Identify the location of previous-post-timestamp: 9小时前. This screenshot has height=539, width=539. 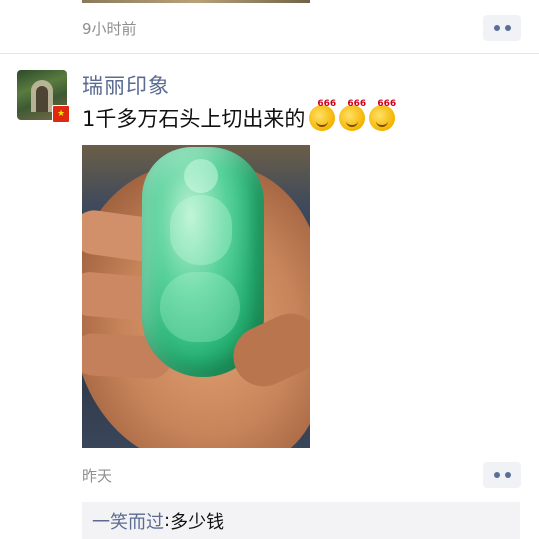
(109, 28).